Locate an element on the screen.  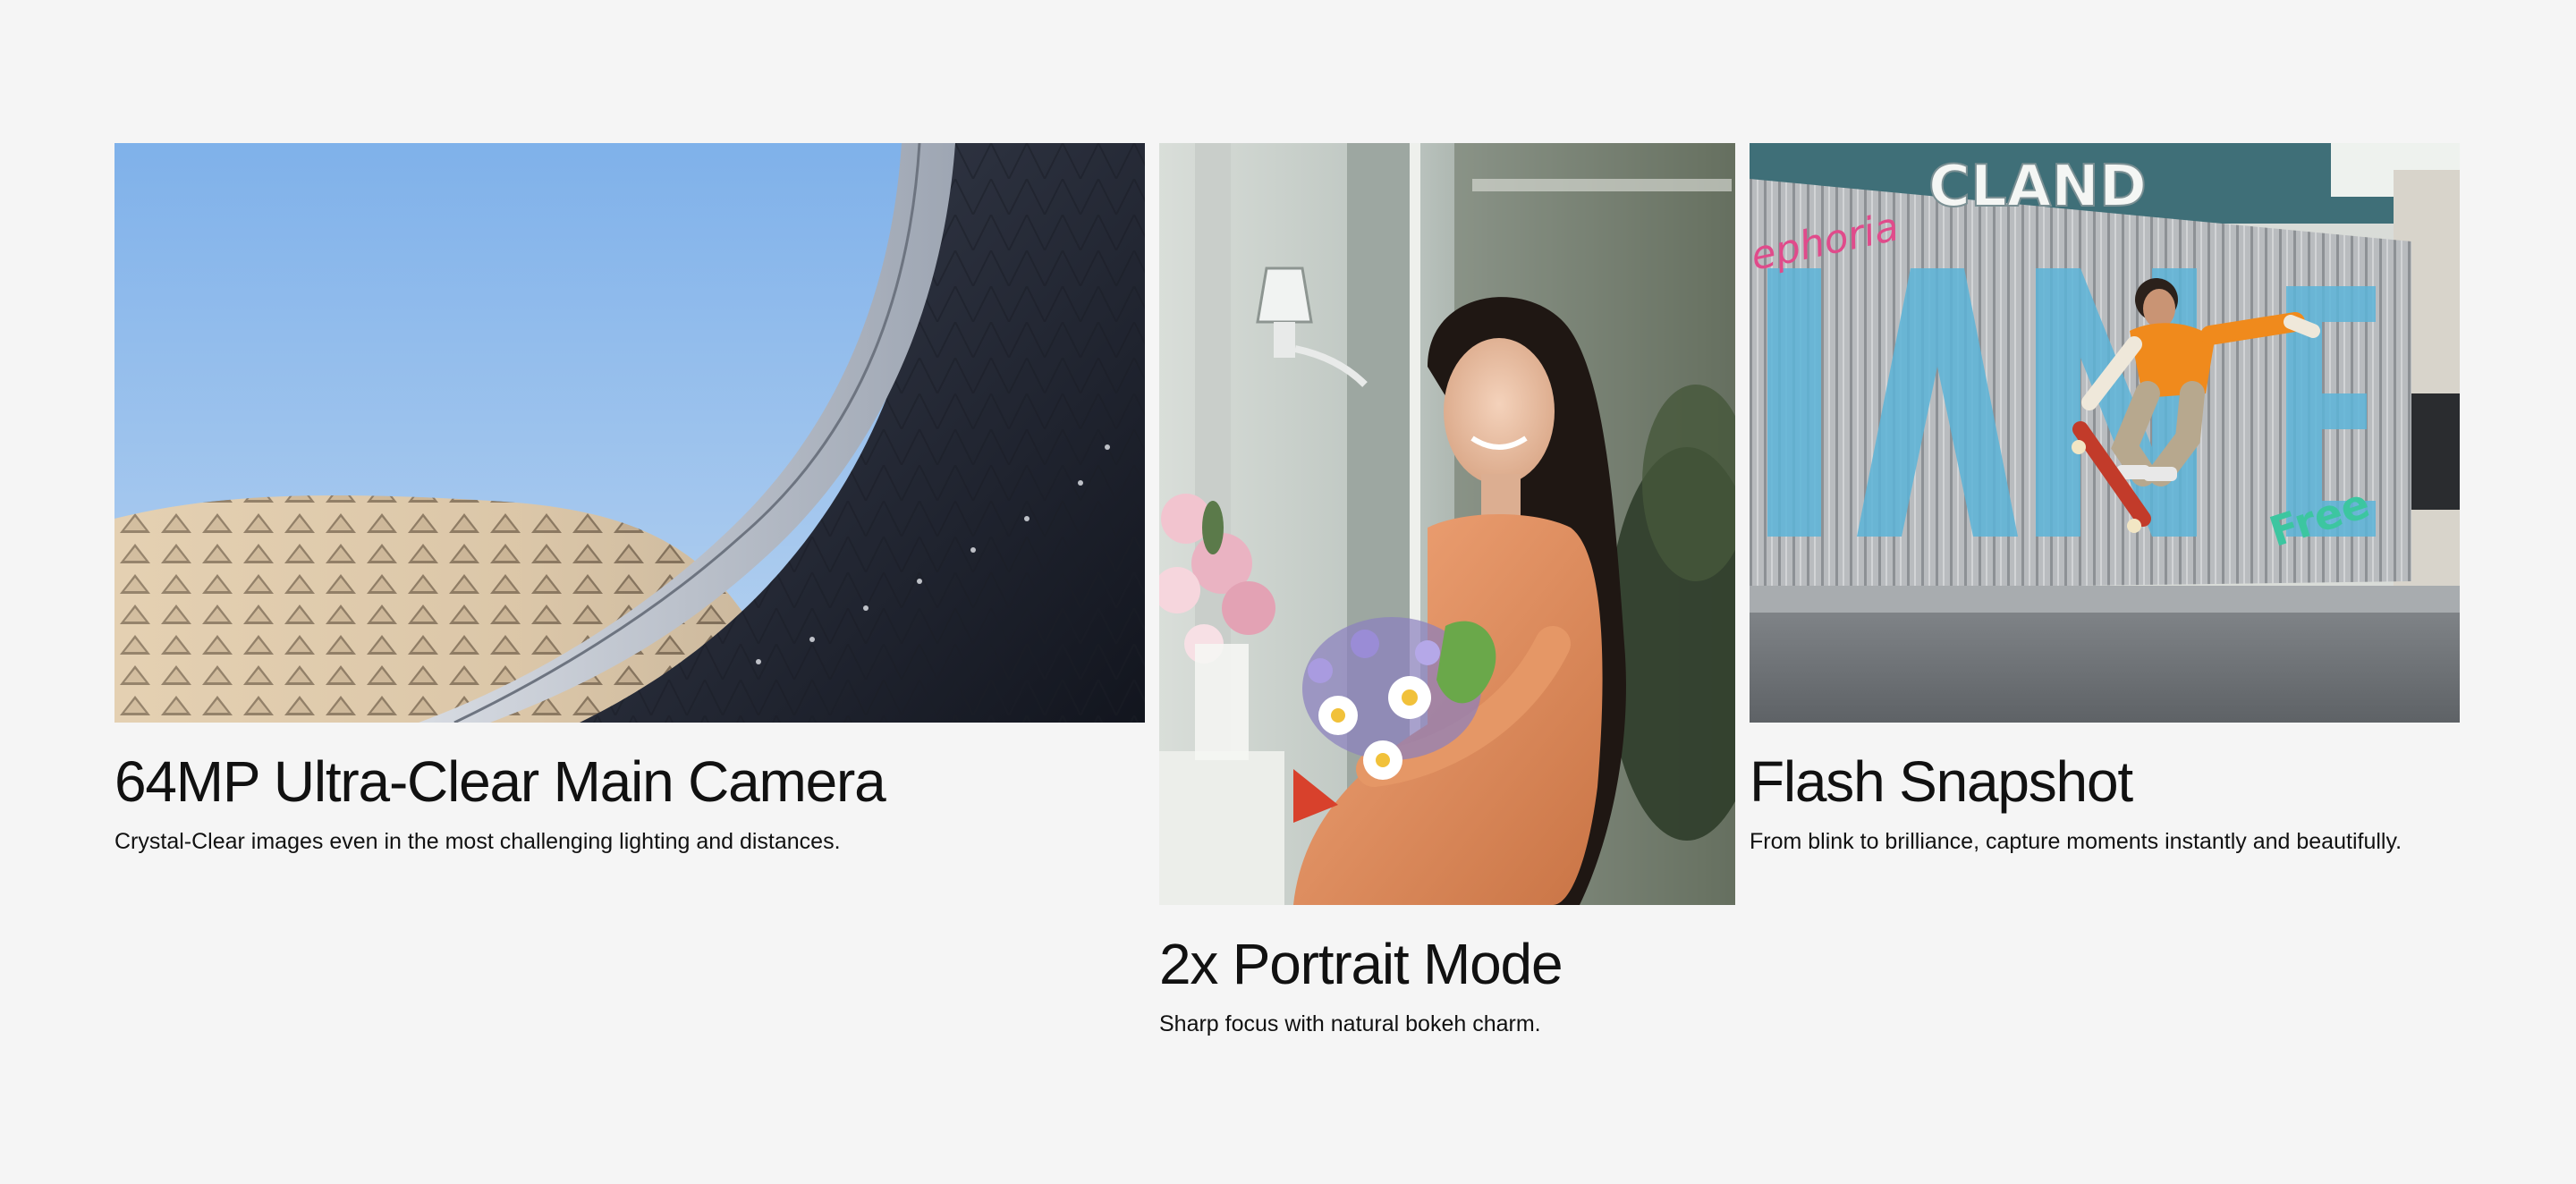
svg-text: CLAND is located at coordinates (2037, 187).